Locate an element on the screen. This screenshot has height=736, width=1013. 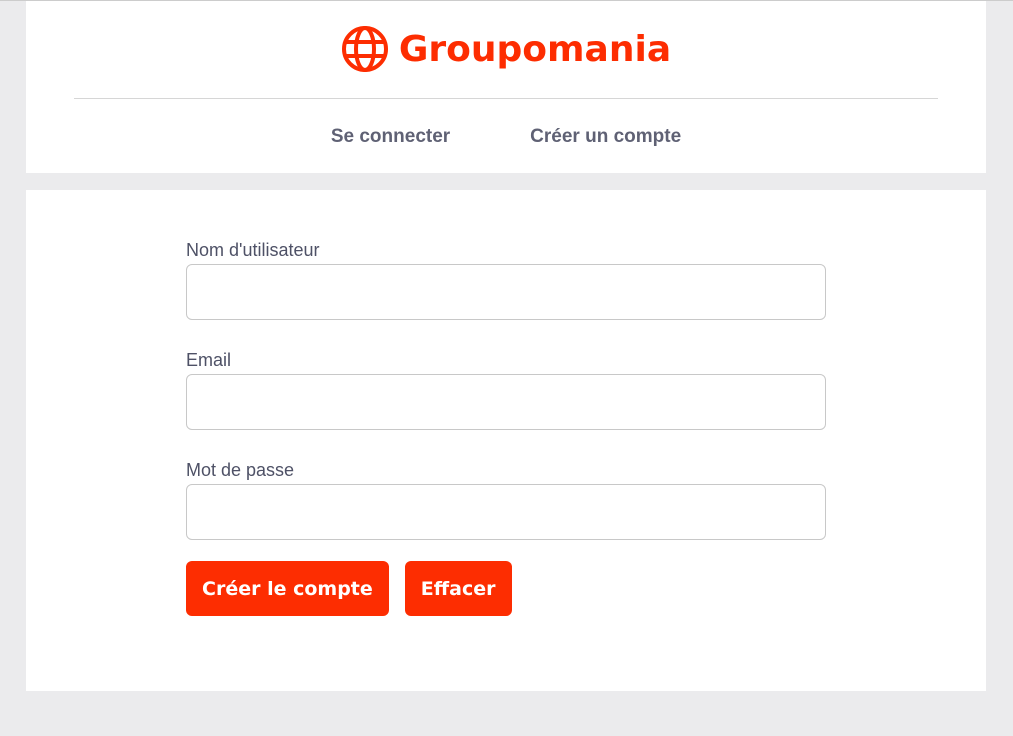
nav-signup: Créer un compte is located at coordinates (605, 137).